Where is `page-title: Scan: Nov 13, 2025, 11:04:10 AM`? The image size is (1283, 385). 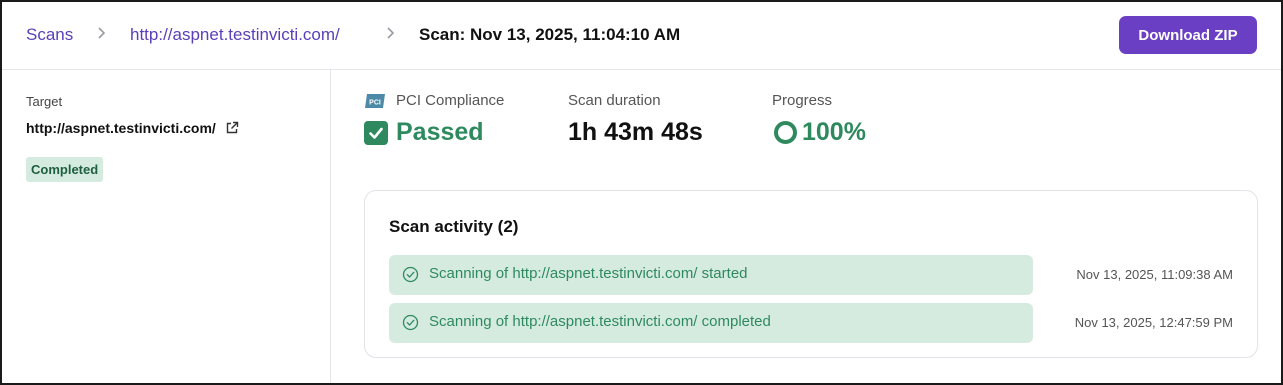 page-title: Scan: Nov 13, 2025, 11:04:10 AM is located at coordinates (550, 34).